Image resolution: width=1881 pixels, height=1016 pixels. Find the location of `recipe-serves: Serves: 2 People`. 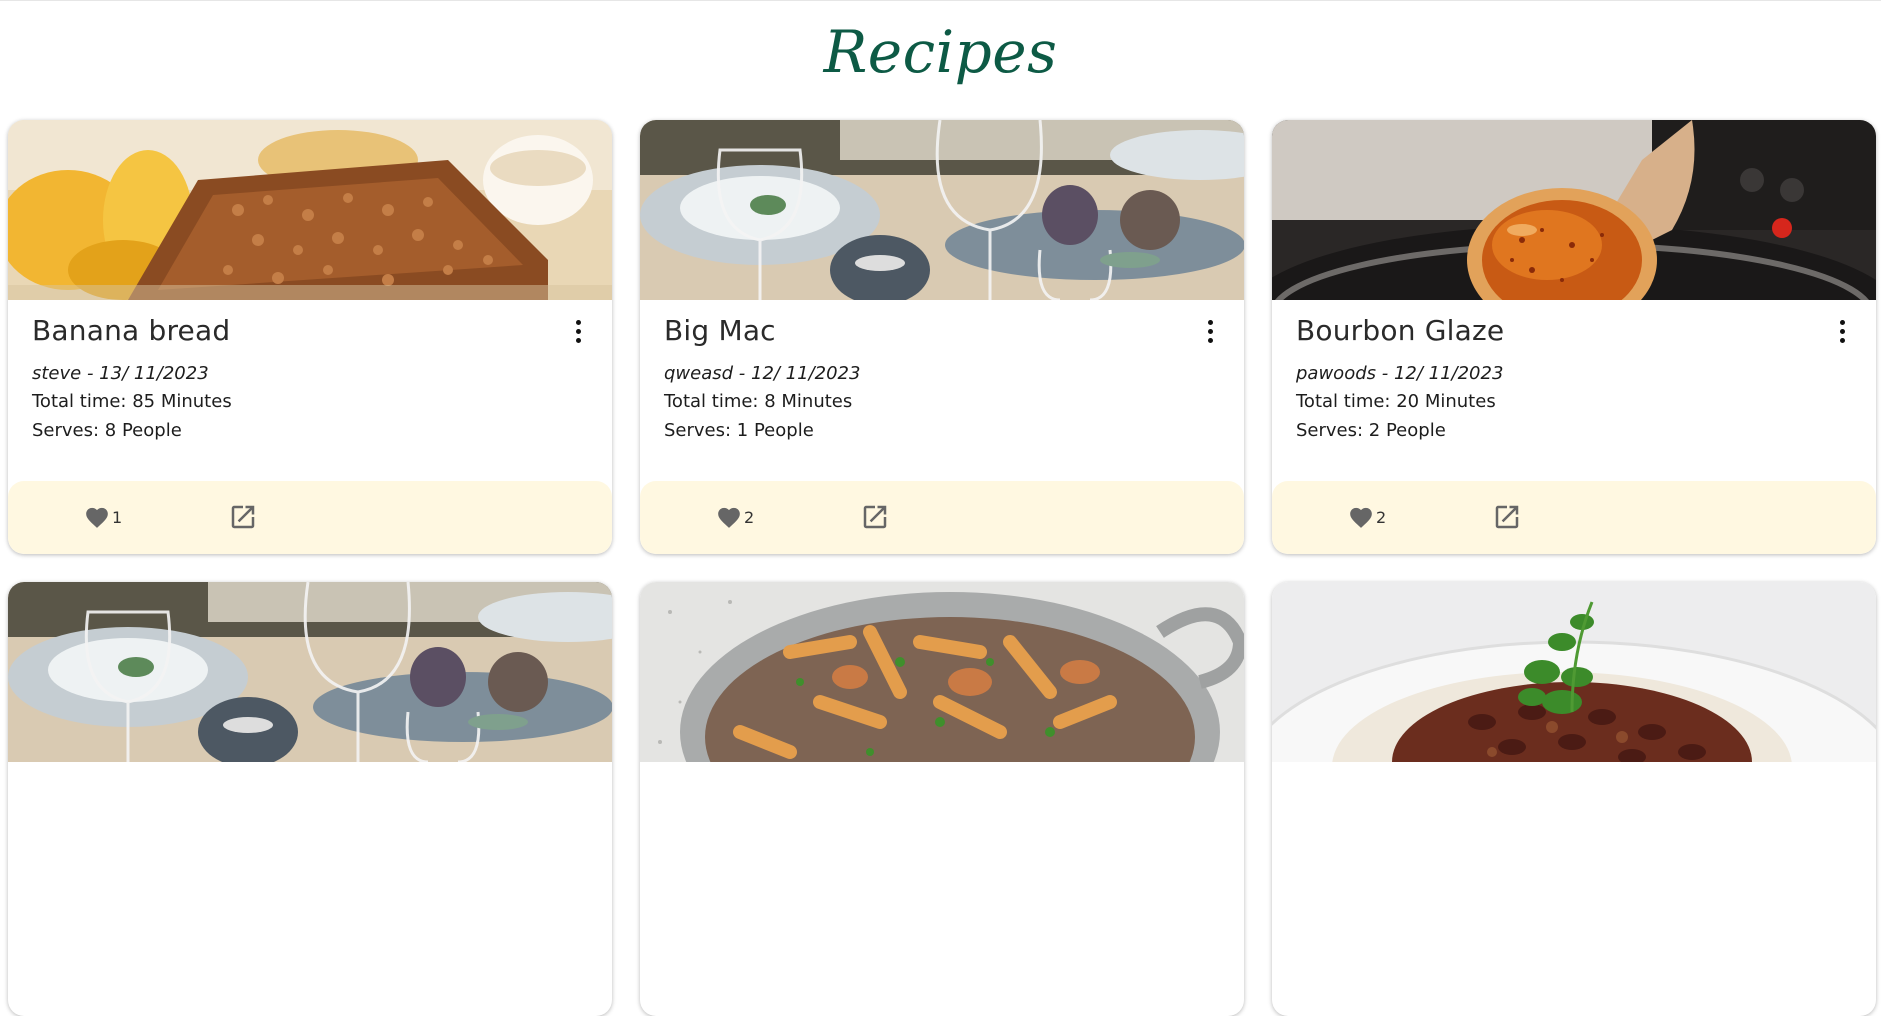

recipe-serves: Serves: 2 People is located at coordinates (1371, 430).